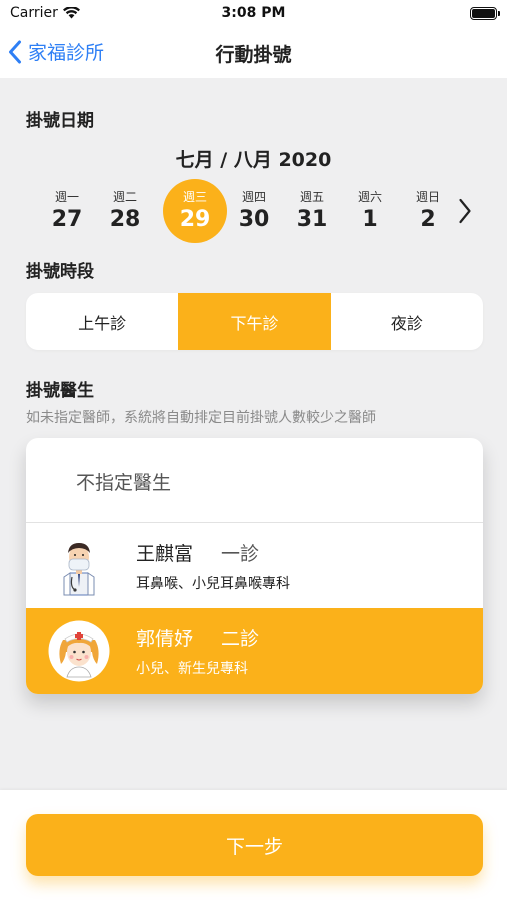  Describe the element at coordinates (465, 211) in the screenshot. I see `chevron-right-icon` at that location.